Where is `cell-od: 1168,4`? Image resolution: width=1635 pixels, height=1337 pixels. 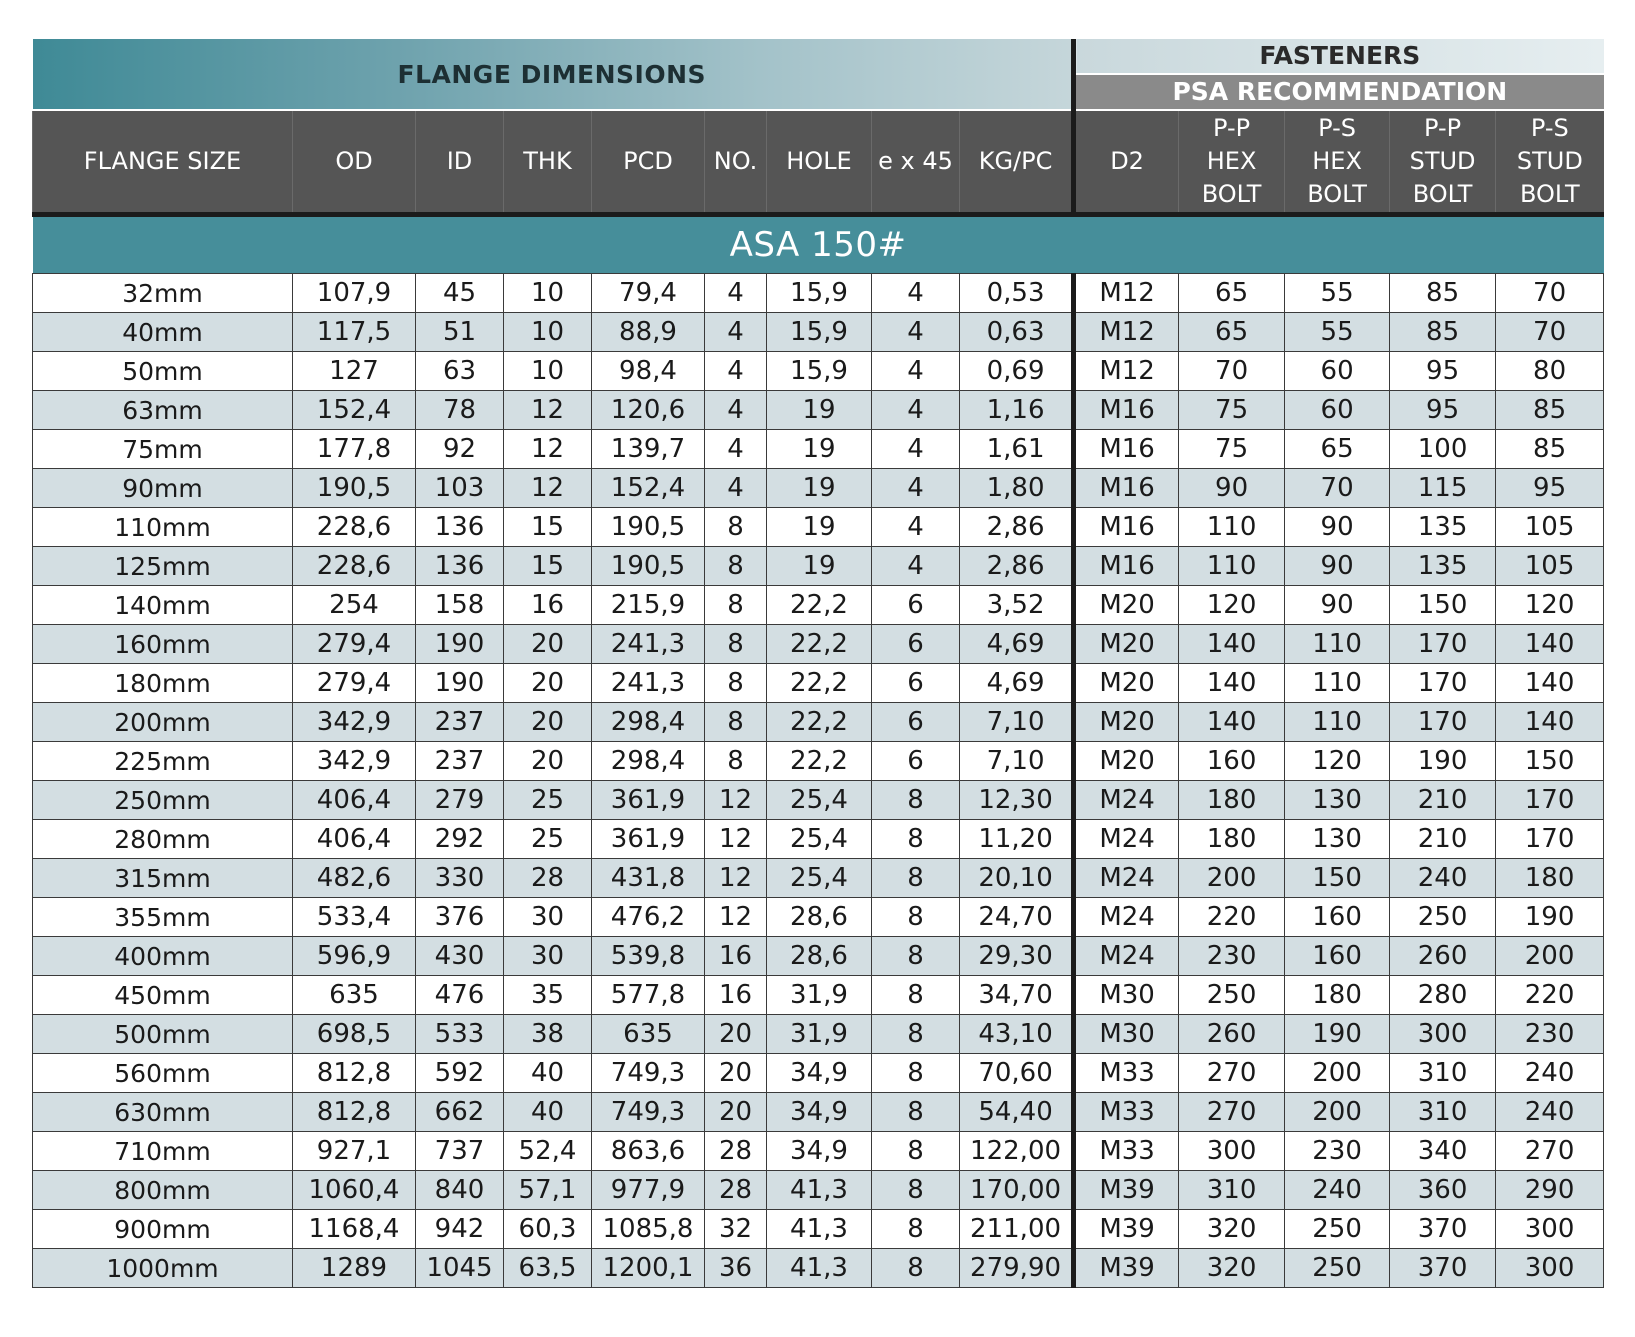 cell-od: 1168,4 is located at coordinates (354, 1229).